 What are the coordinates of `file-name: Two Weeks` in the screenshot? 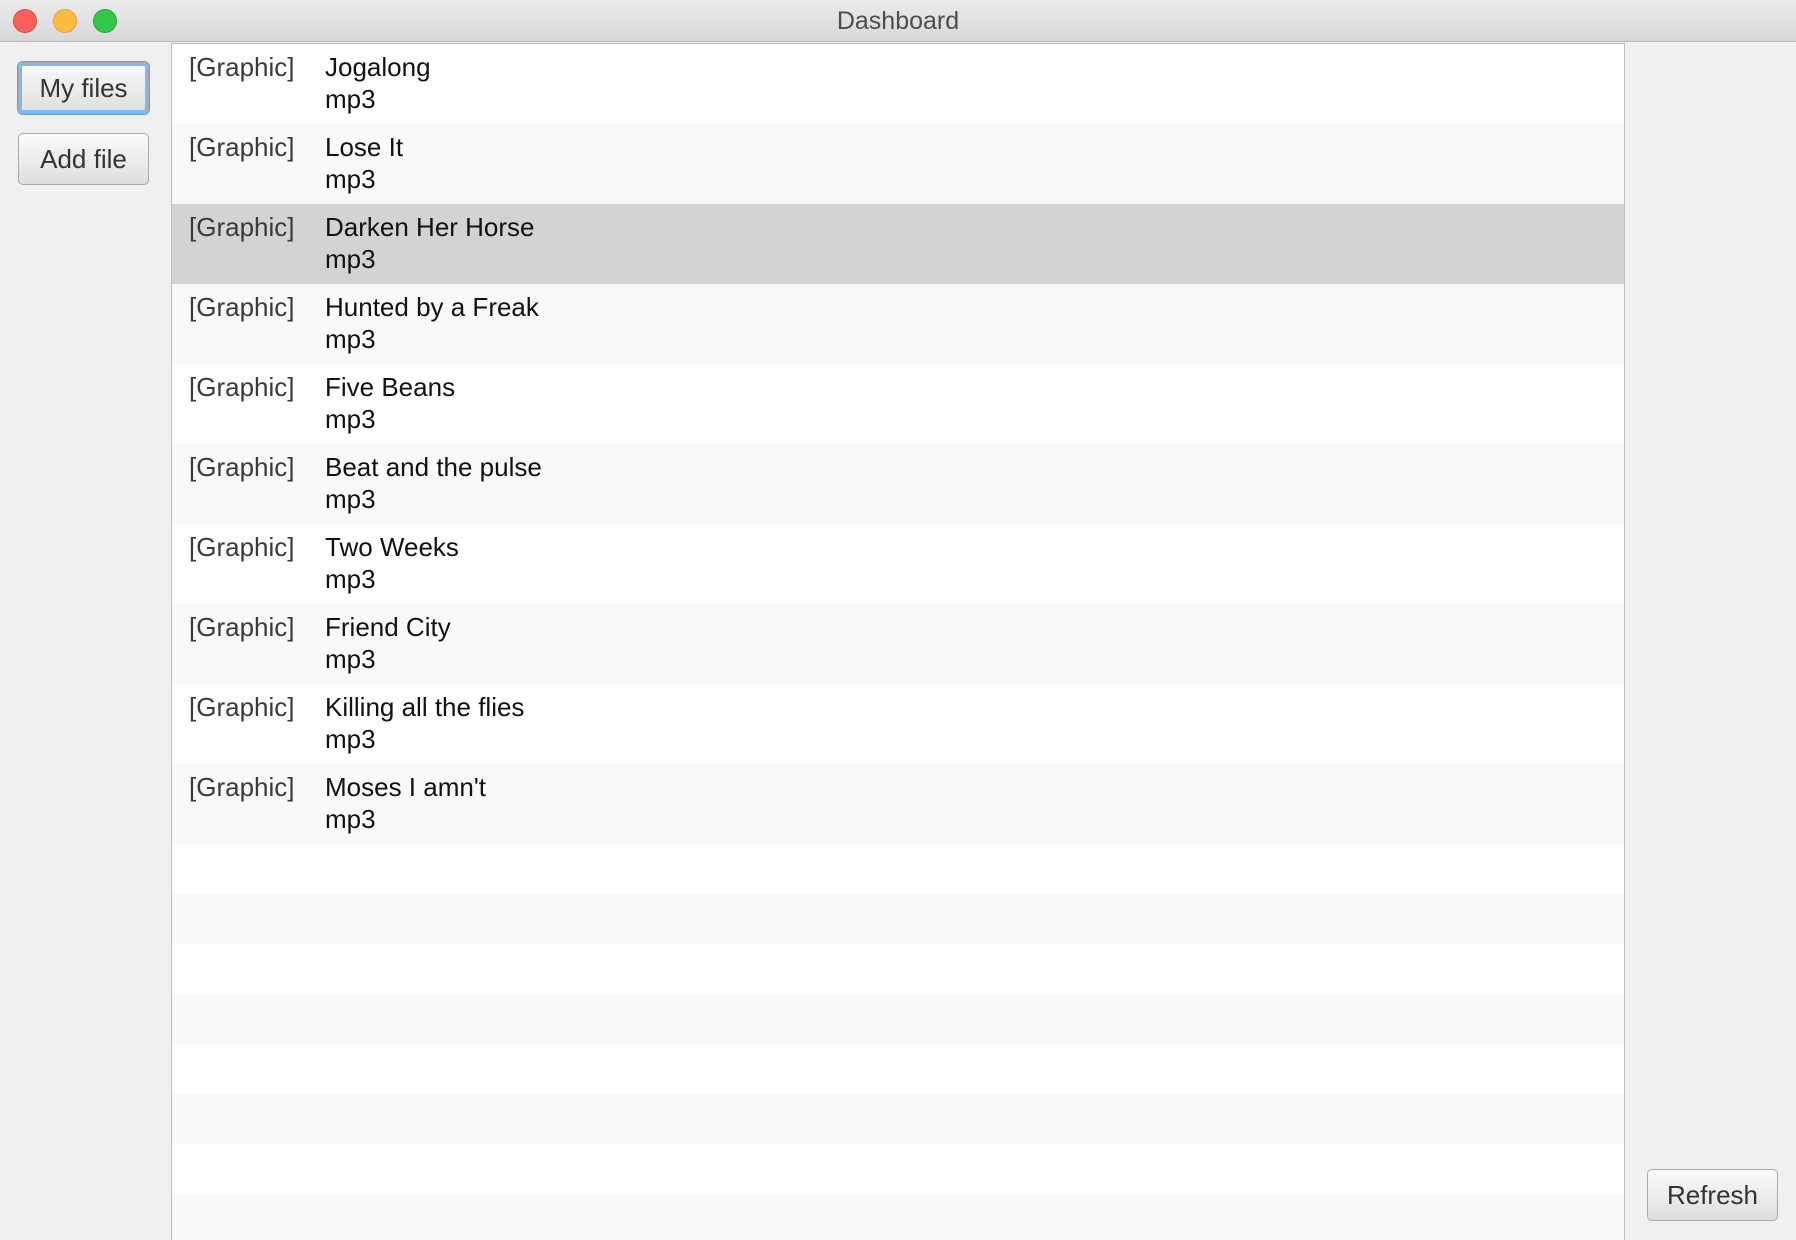 It's located at (392, 547).